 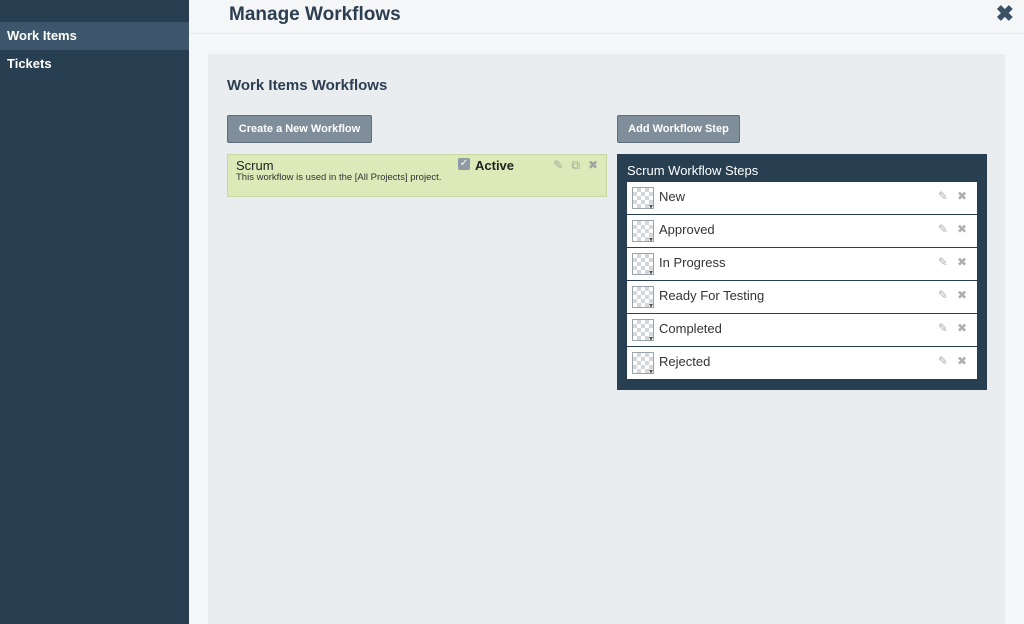 What do you see at coordinates (802, 198) in the screenshot?
I see `step-row: New ✎ ✖` at bounding box center [802, 198].